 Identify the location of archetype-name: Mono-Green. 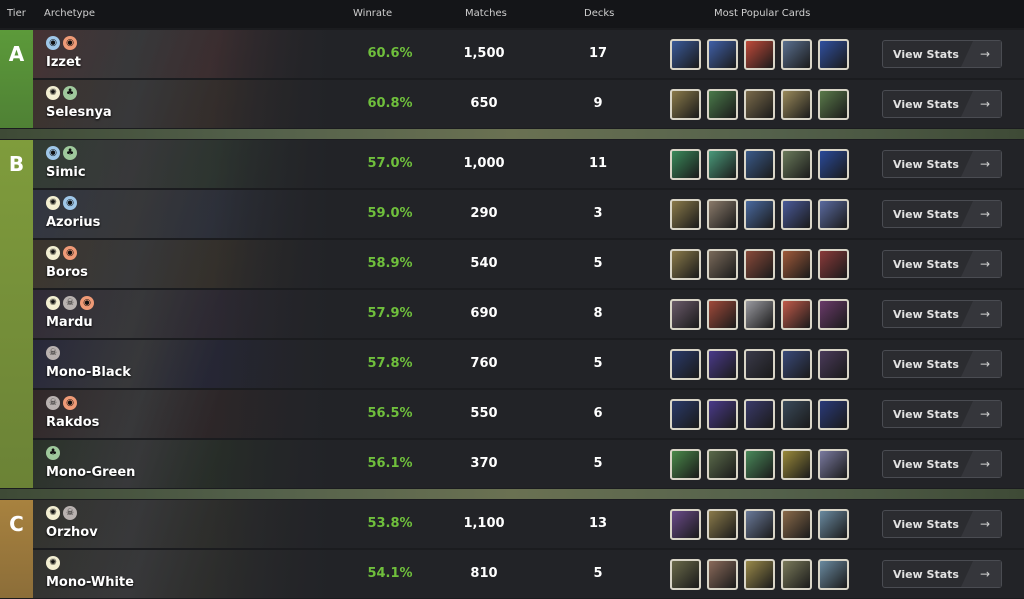
(90, 472).